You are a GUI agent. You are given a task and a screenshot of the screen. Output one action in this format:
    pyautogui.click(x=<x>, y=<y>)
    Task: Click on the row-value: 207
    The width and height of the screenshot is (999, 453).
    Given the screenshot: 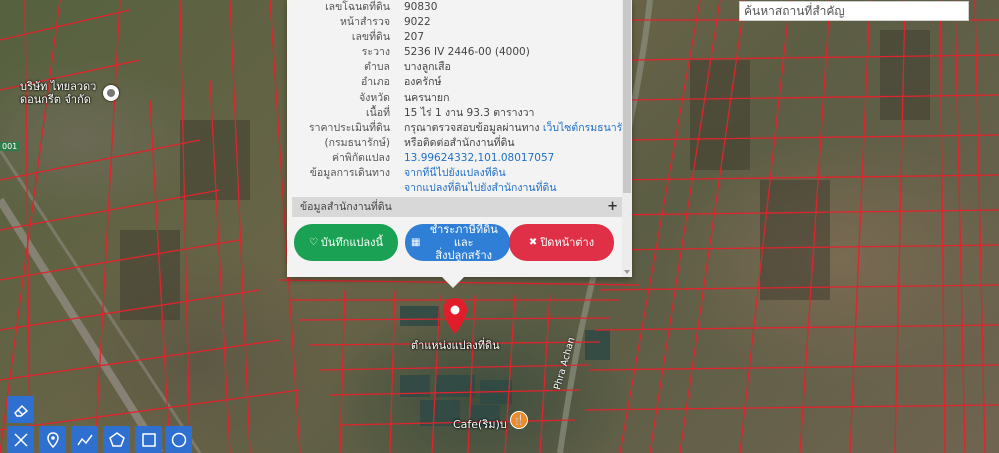 What is the action you would take?
    pyautogui.click(x=414, y=37)
    